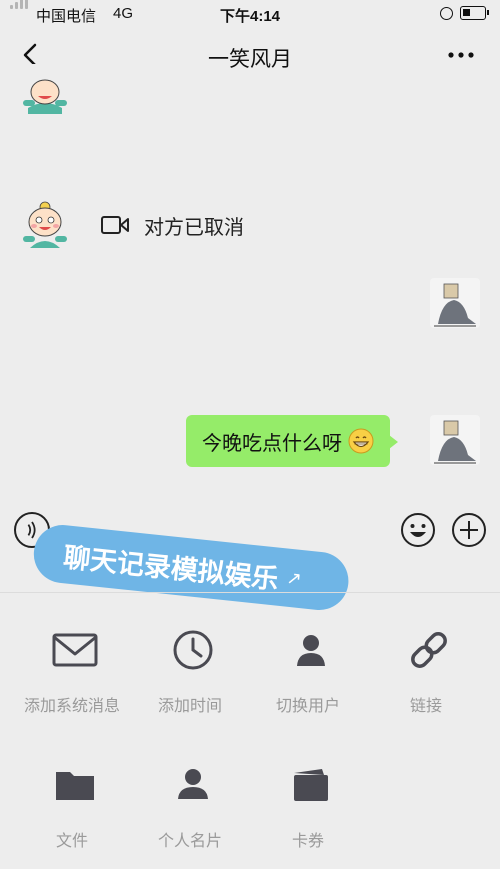 The height and width of the screenshot is (869, 500). I want to click on tool-file: 文件, so click(72, 791).